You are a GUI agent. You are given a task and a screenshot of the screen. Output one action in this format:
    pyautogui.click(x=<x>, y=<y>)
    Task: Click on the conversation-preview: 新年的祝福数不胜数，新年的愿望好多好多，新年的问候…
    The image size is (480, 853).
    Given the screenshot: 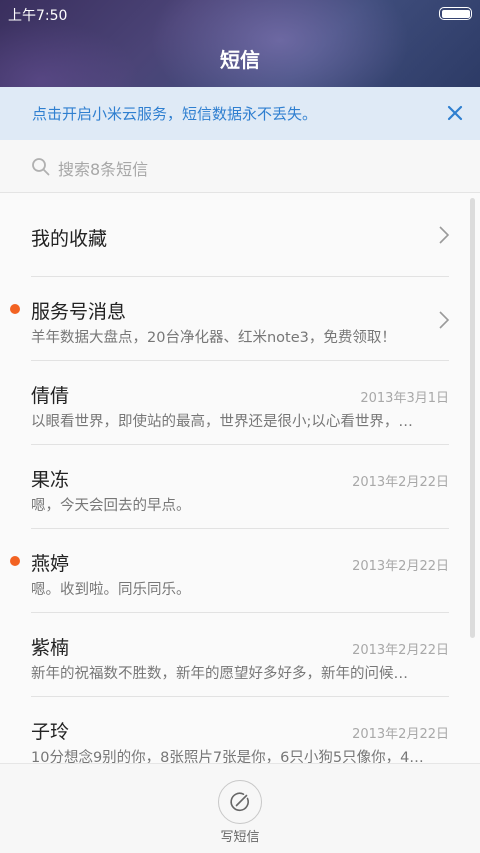 What is the action you would take?
    pyautogui.click(x=219, y=674)
    